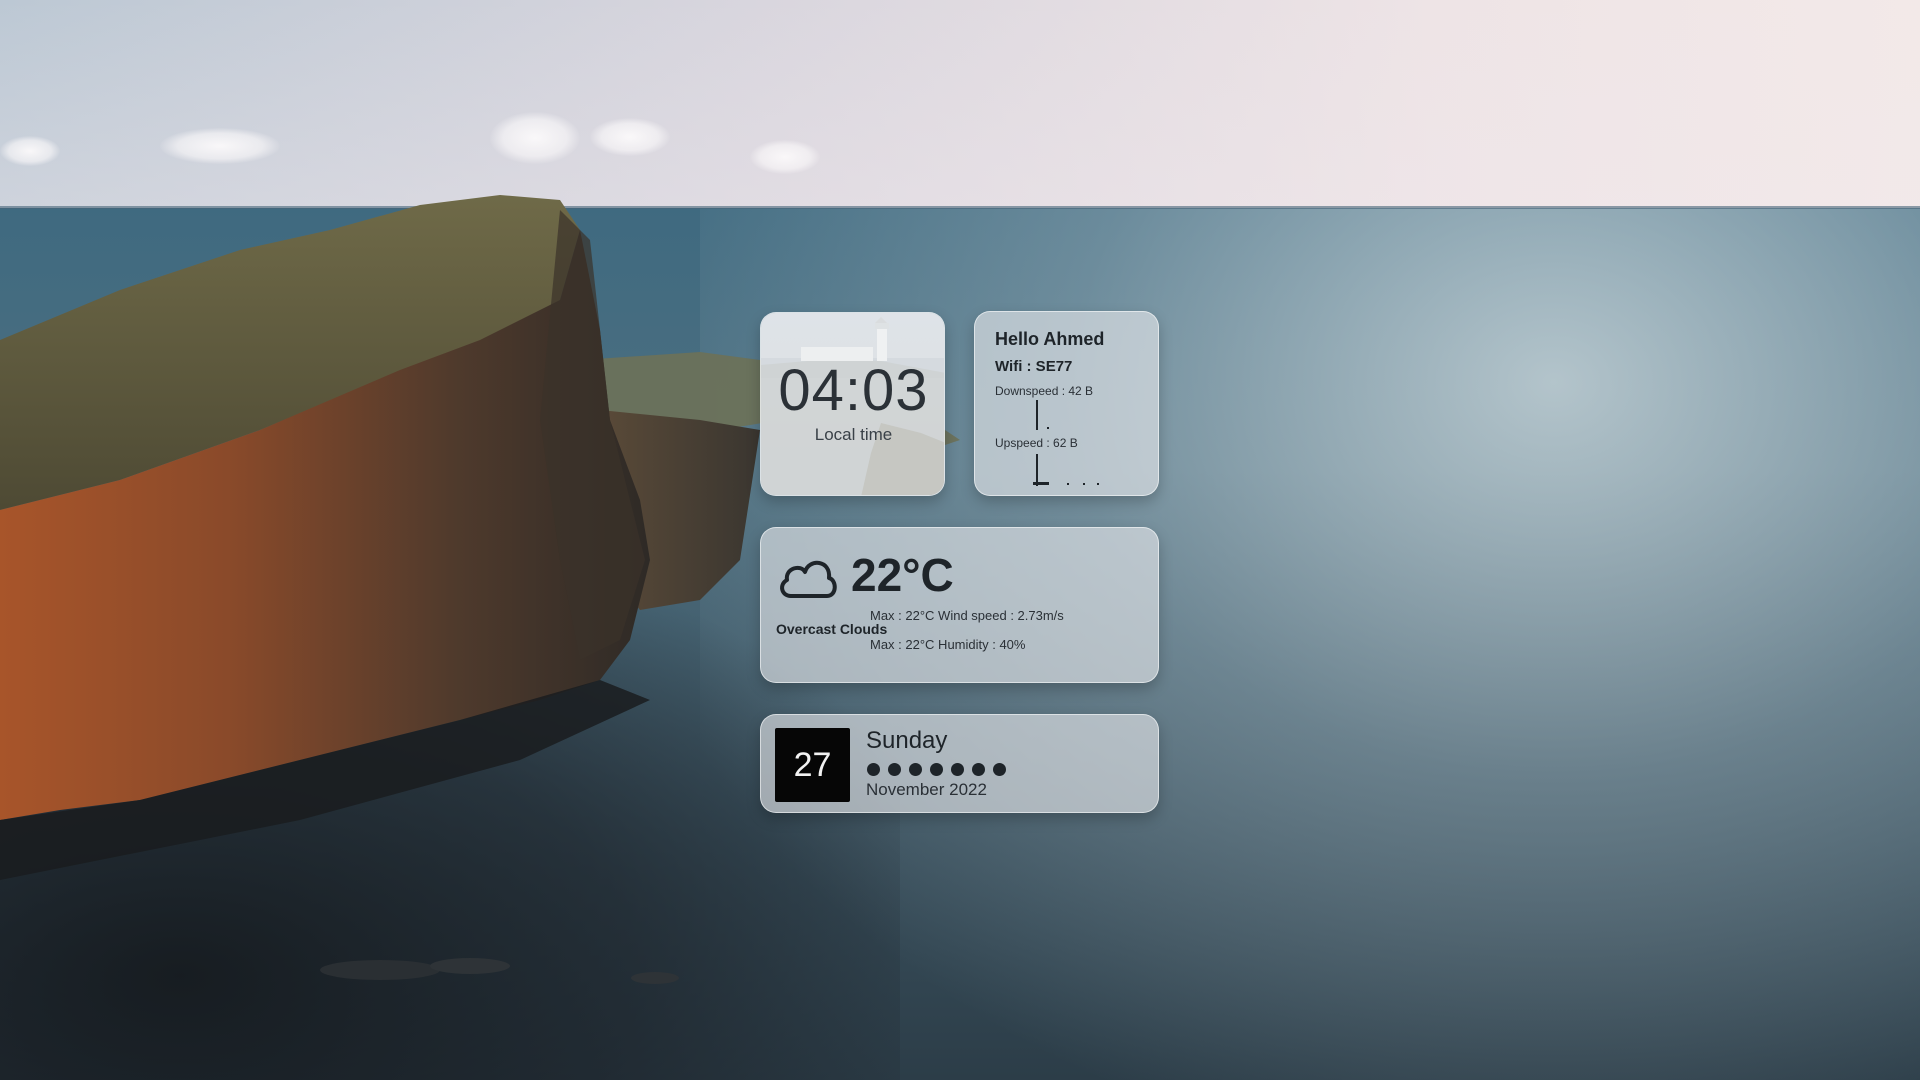 This screenshot has width=1920, height=1080. I want to click on upspeed-graph, so click(1066, 470).